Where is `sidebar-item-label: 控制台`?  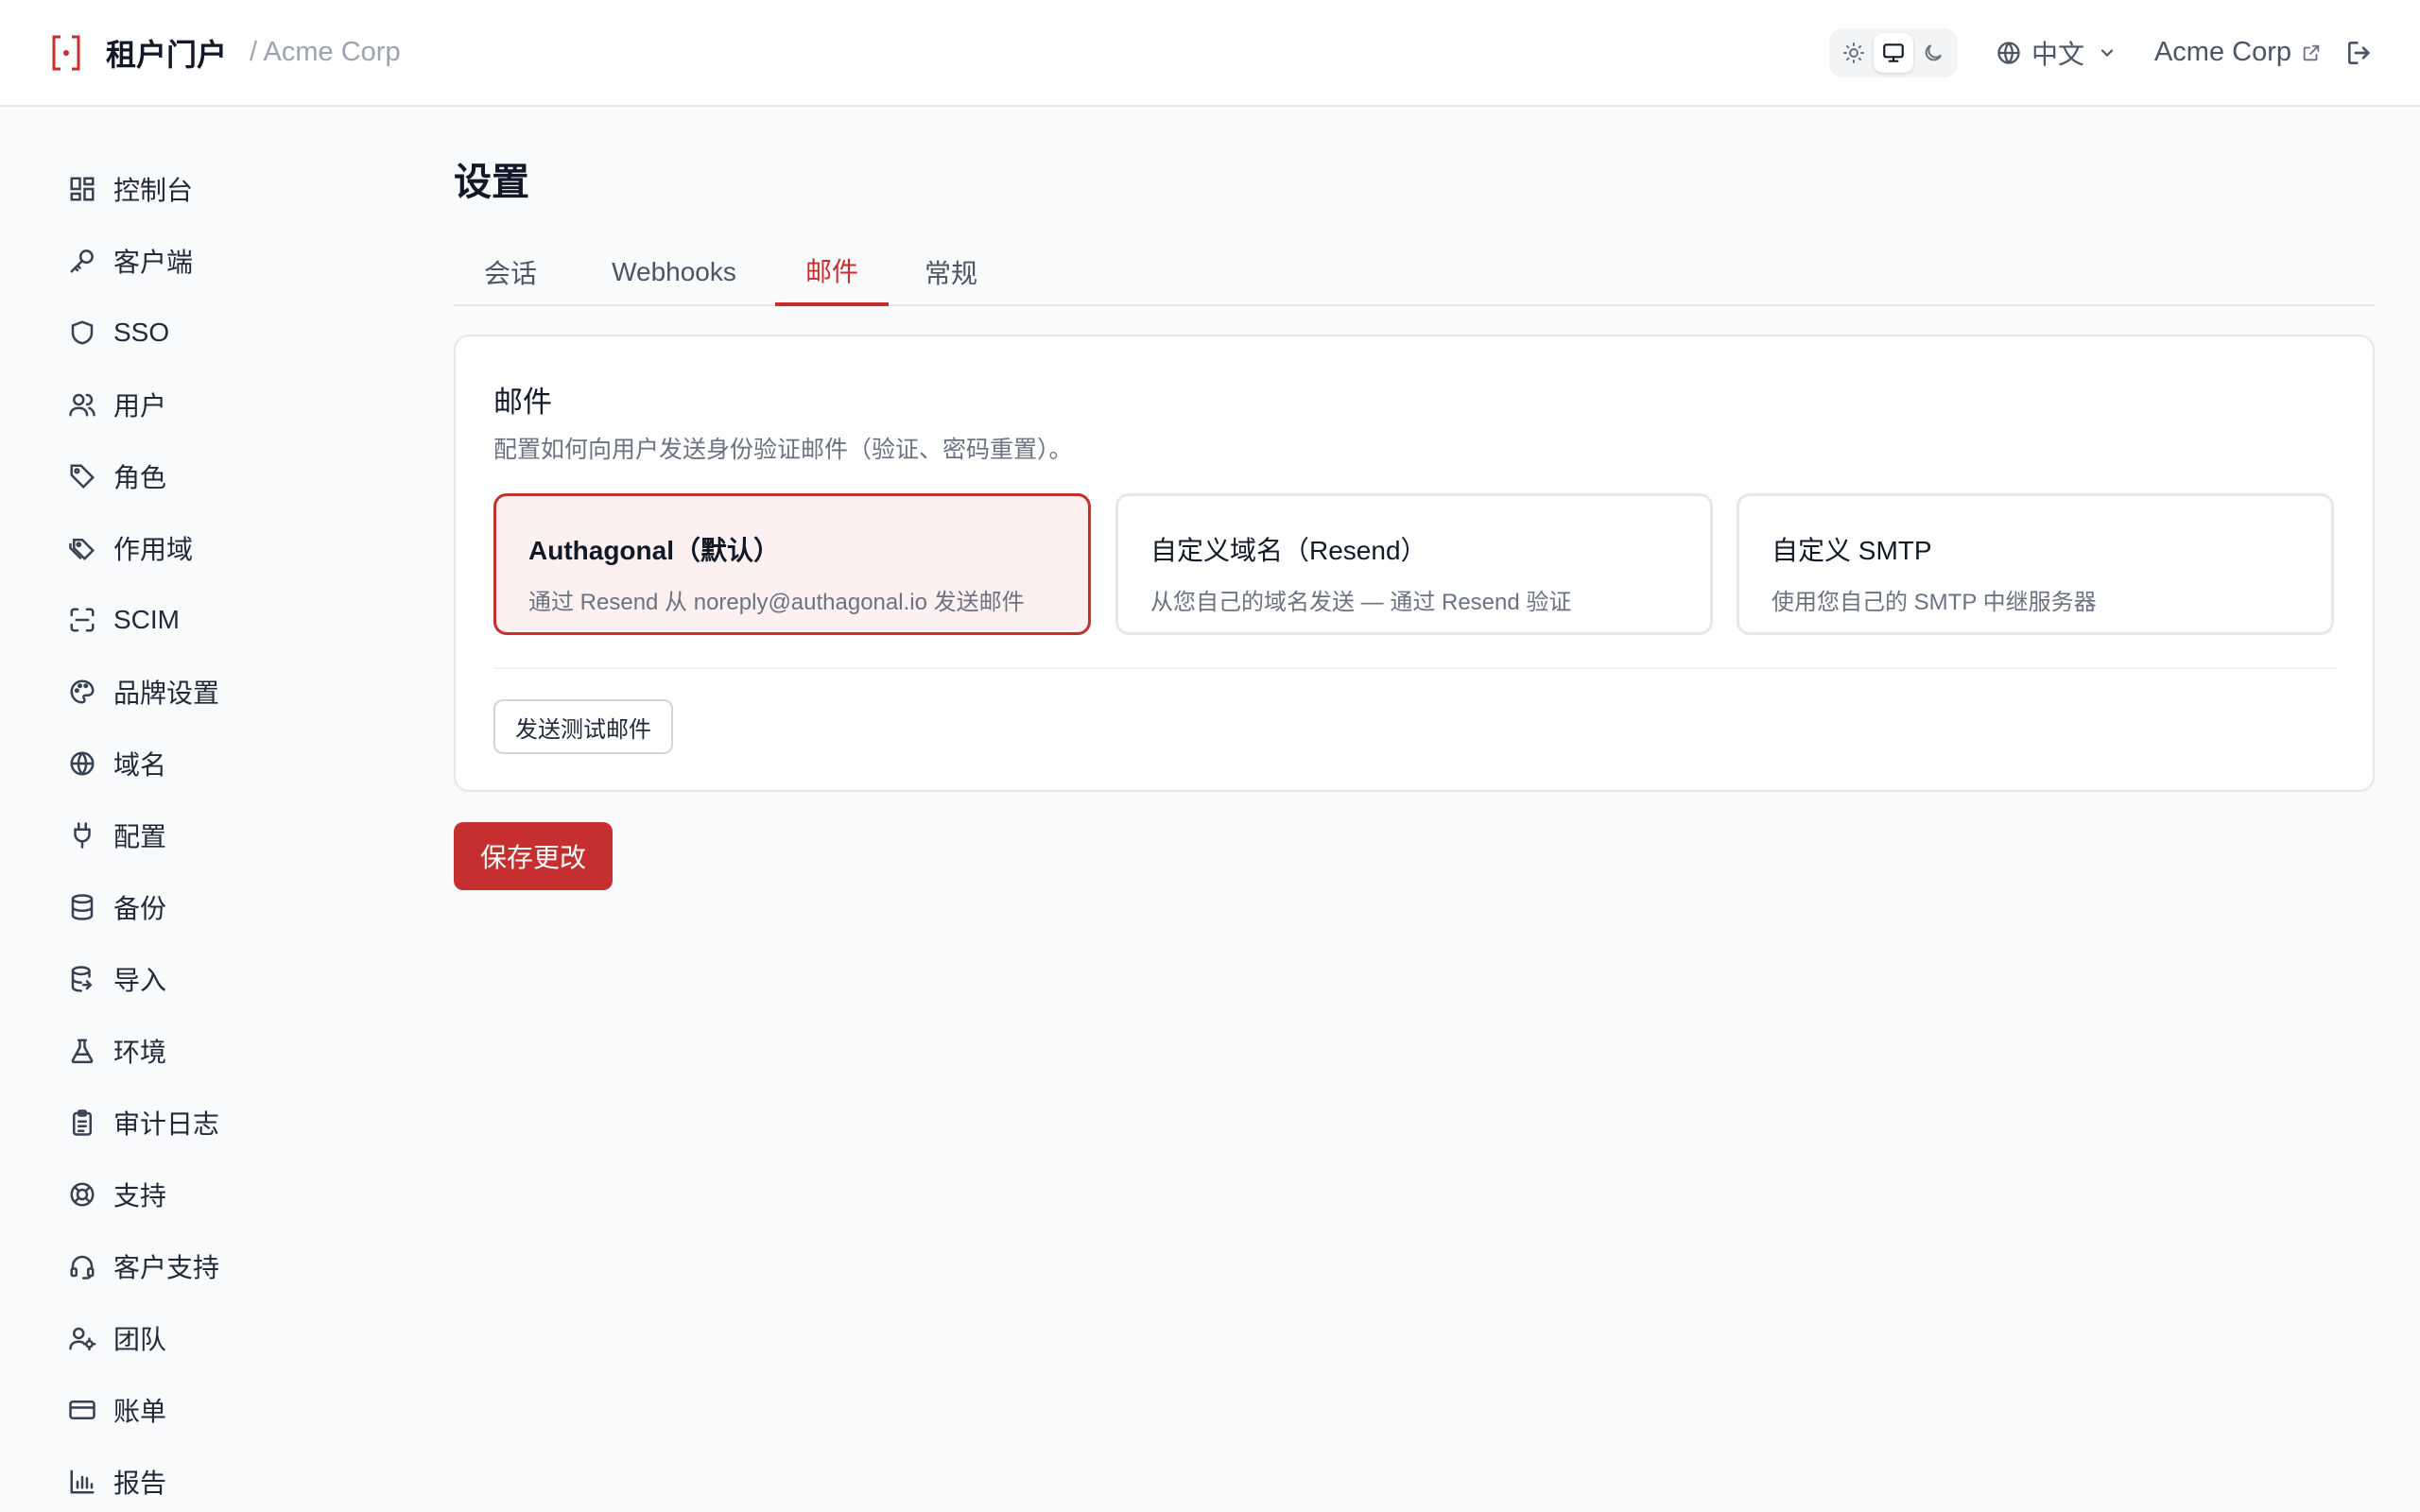 sidebar-item-label: 控制台 is located at coordinates (153, 190).